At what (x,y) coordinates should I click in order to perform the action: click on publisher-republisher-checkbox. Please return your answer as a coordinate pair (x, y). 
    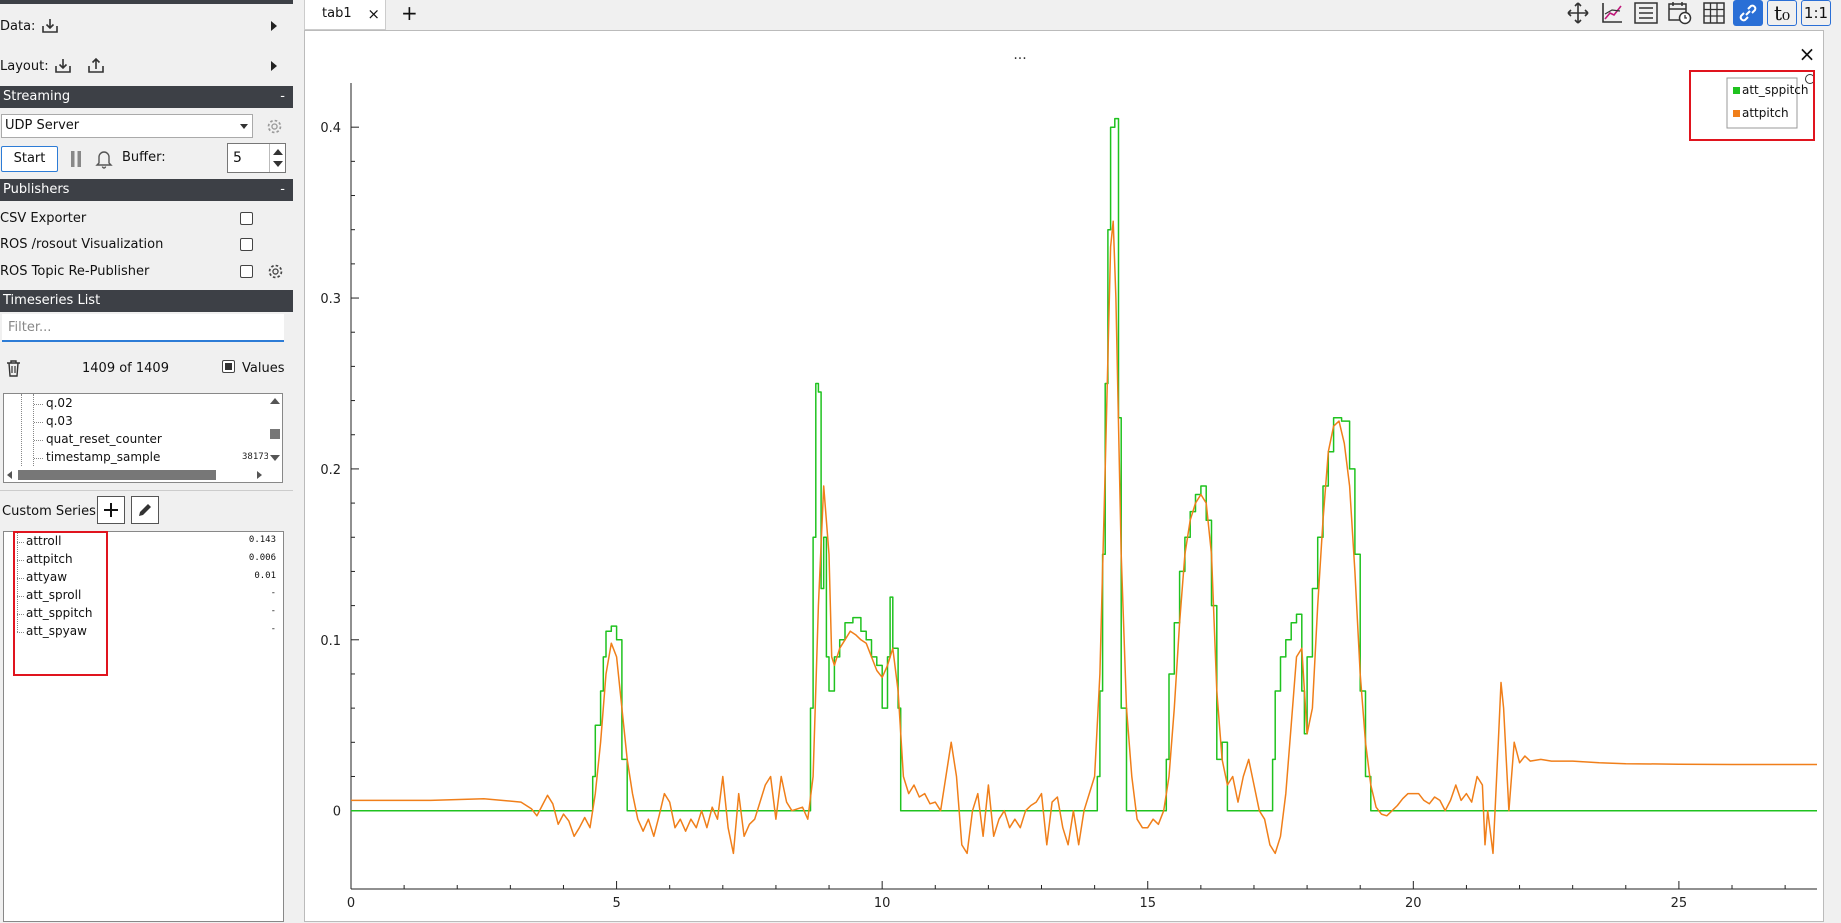
    Looking at the image, I should click on (246, 271).